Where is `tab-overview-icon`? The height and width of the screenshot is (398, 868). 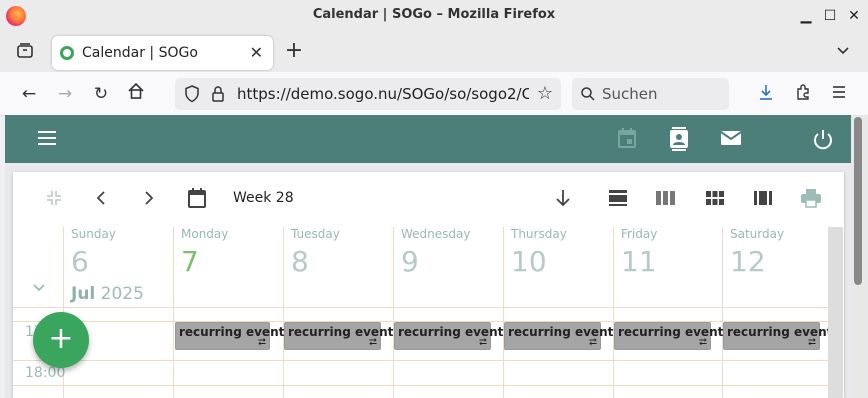
tab-overview-icon is located at coordinates (25, 52).